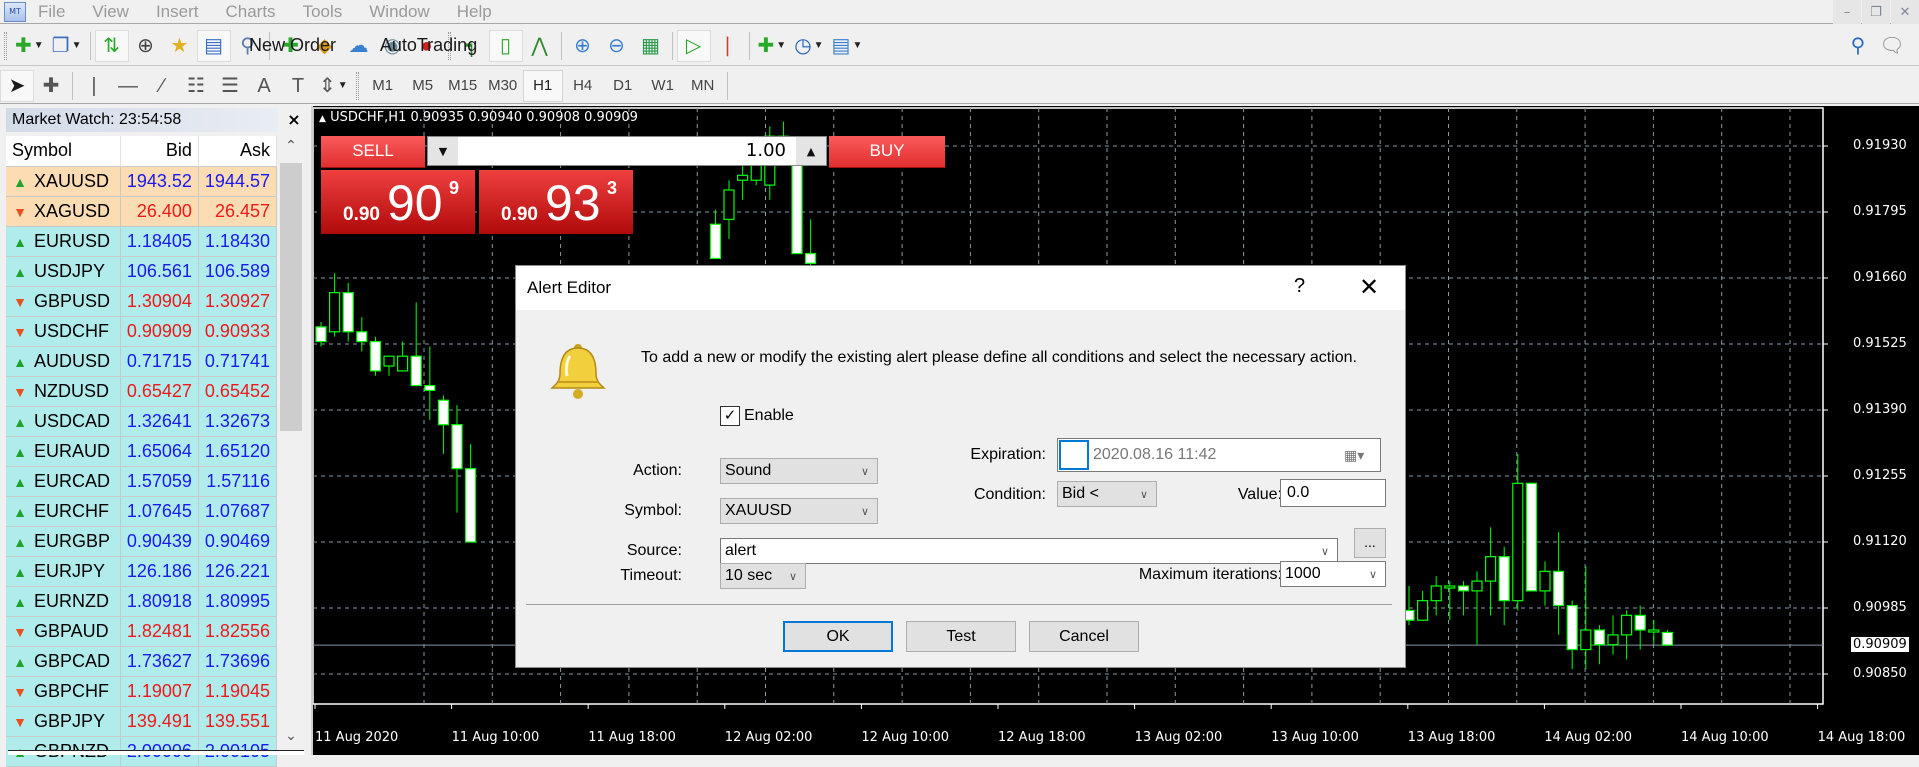  What do you see at coordinates (1905, 12) in the screenshot?
I see `close-window-button: ✕` at bounding box center [1905, 12].